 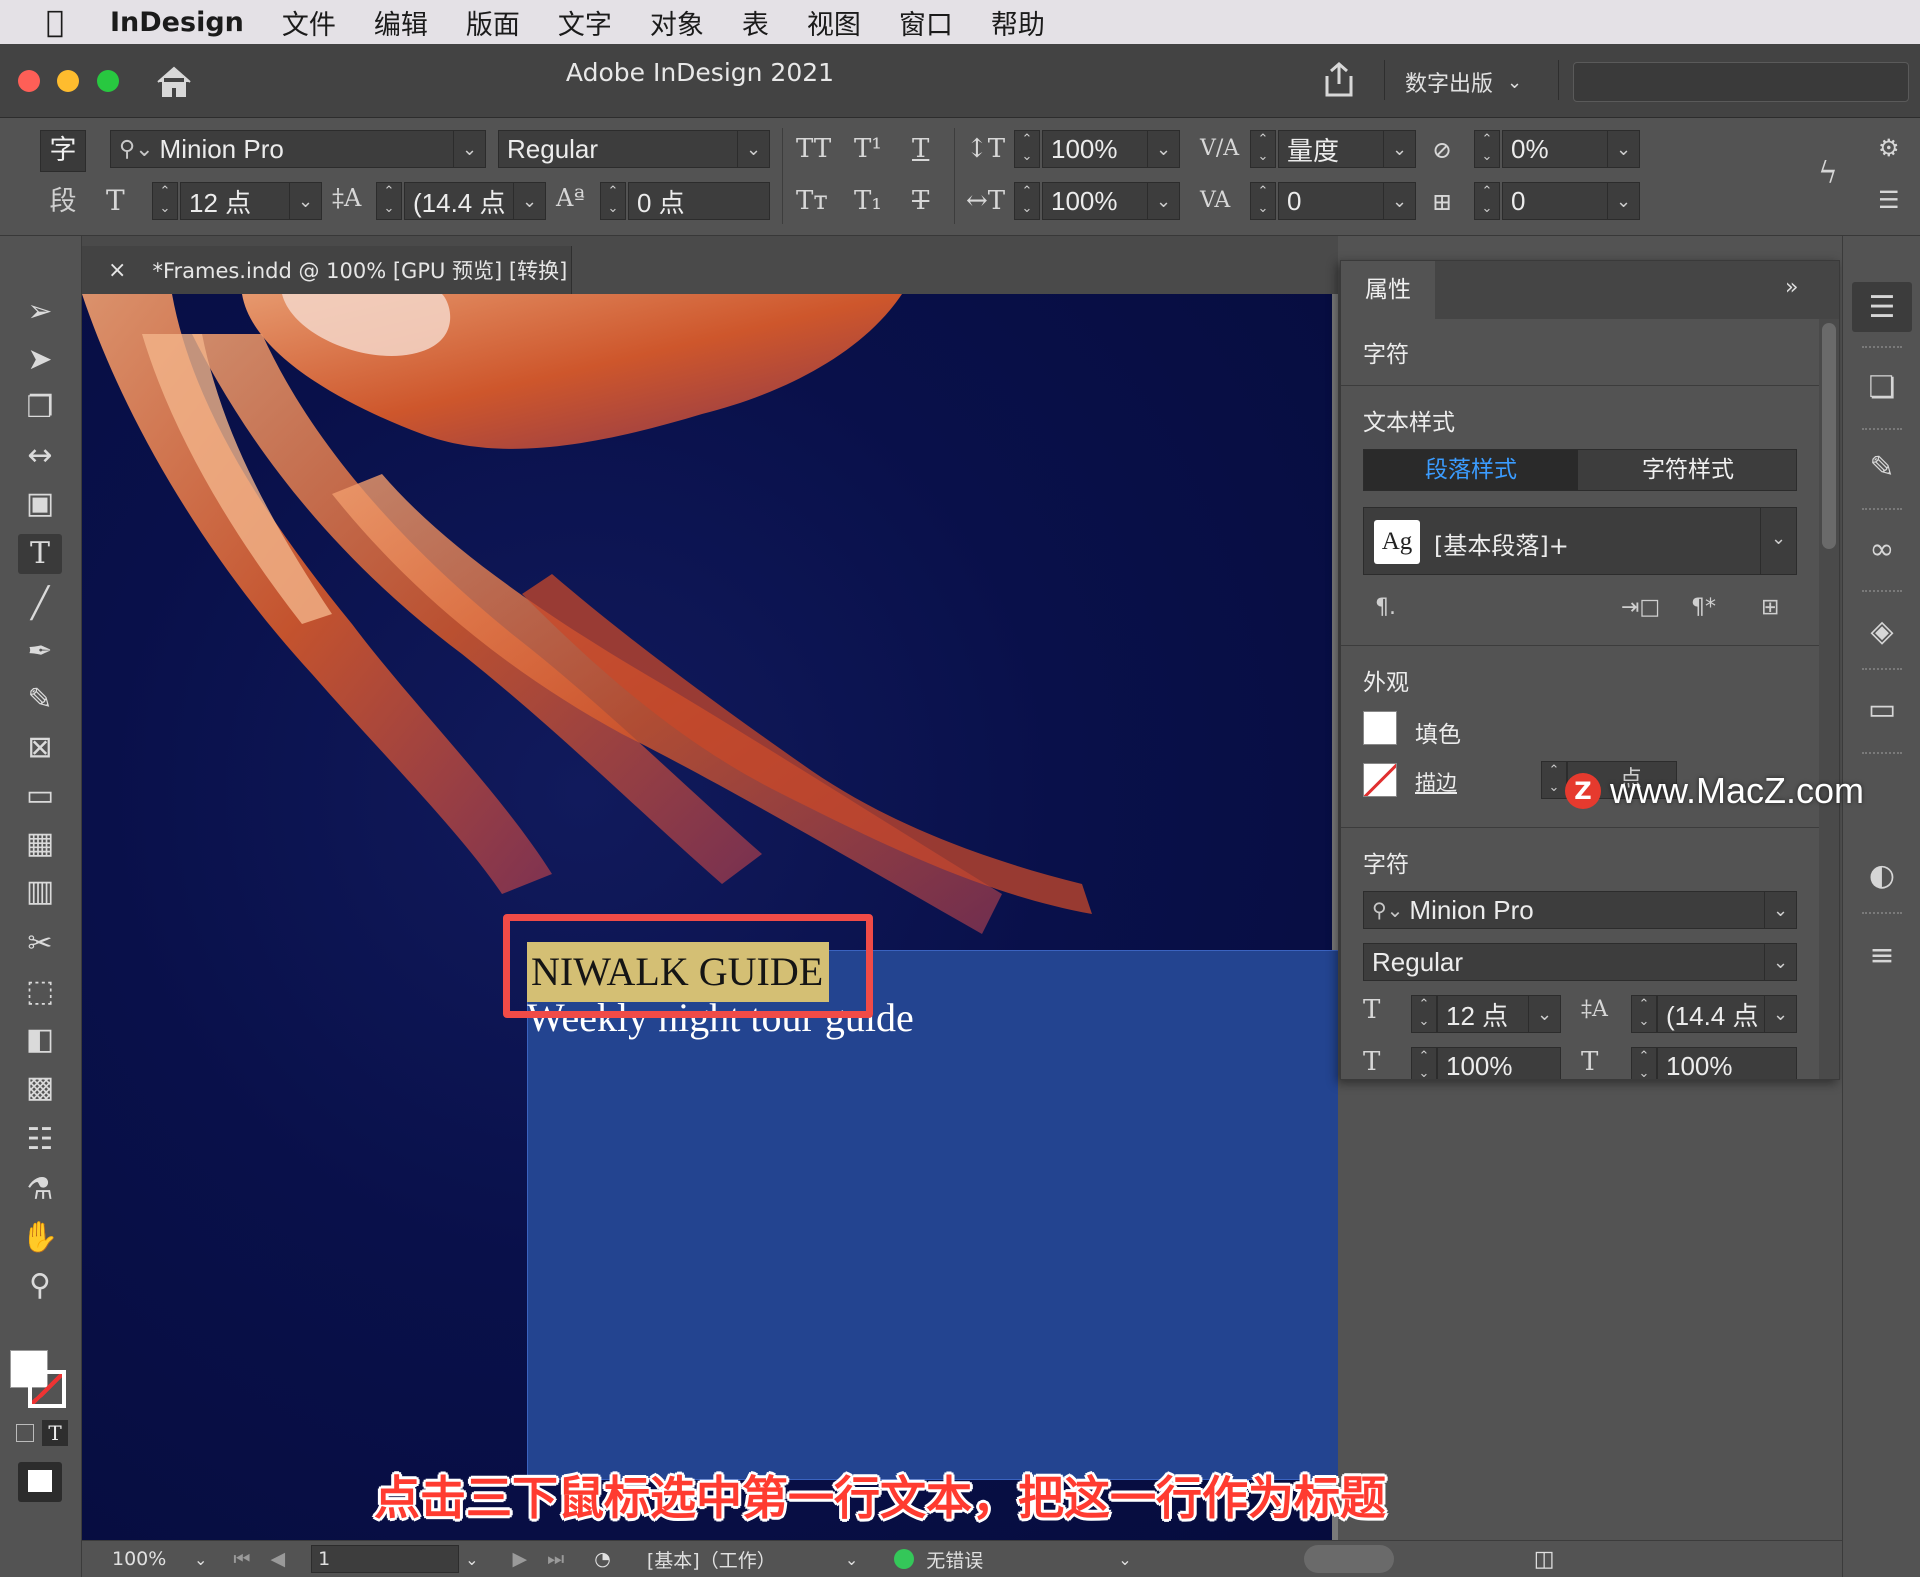 What do you see at coordinates (1027, 149) in the screenshot?
I see `vertical-scale-stepper: ⌃ ⌄` at bounding box center [1027, 149].